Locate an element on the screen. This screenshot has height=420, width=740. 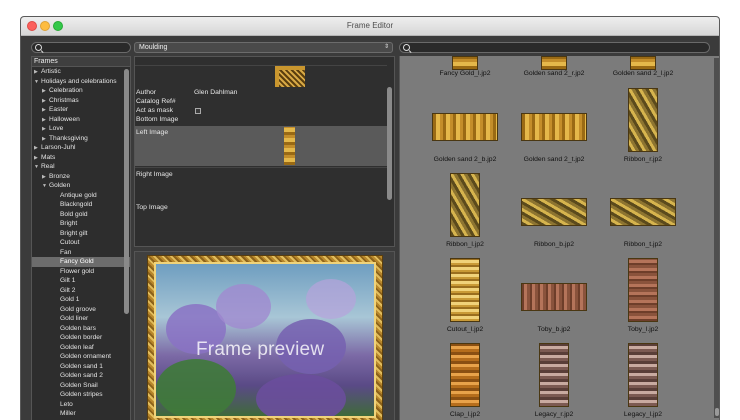
tree-item-label: Holidays and celebrations is located at coordinates (79, 81).